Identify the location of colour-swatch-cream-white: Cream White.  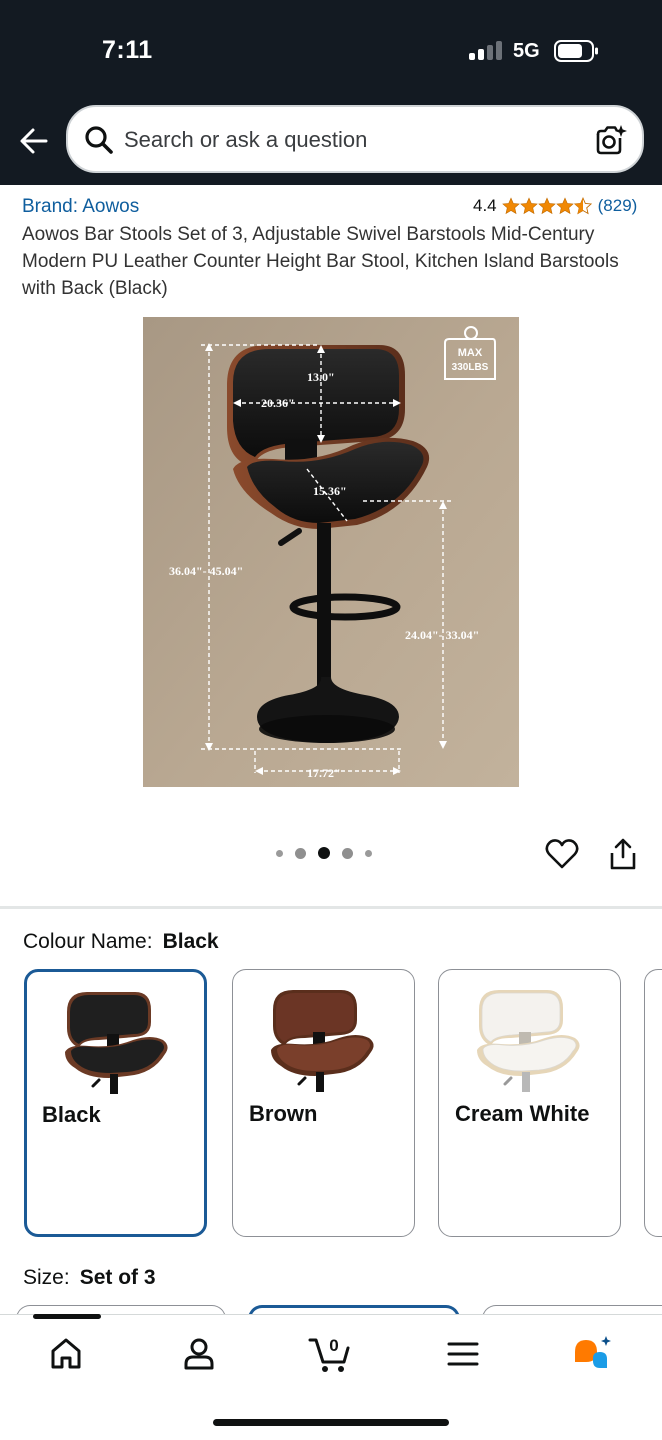
(529, 1103).